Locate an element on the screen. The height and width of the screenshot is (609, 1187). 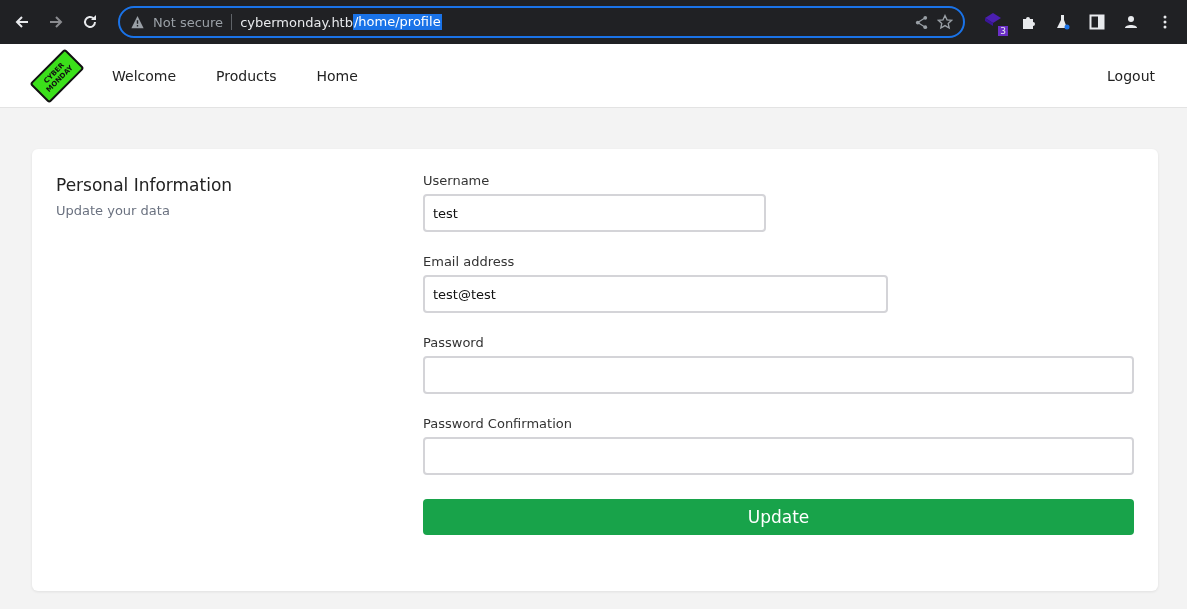
reload-icon is located at coordinates (90, 22).